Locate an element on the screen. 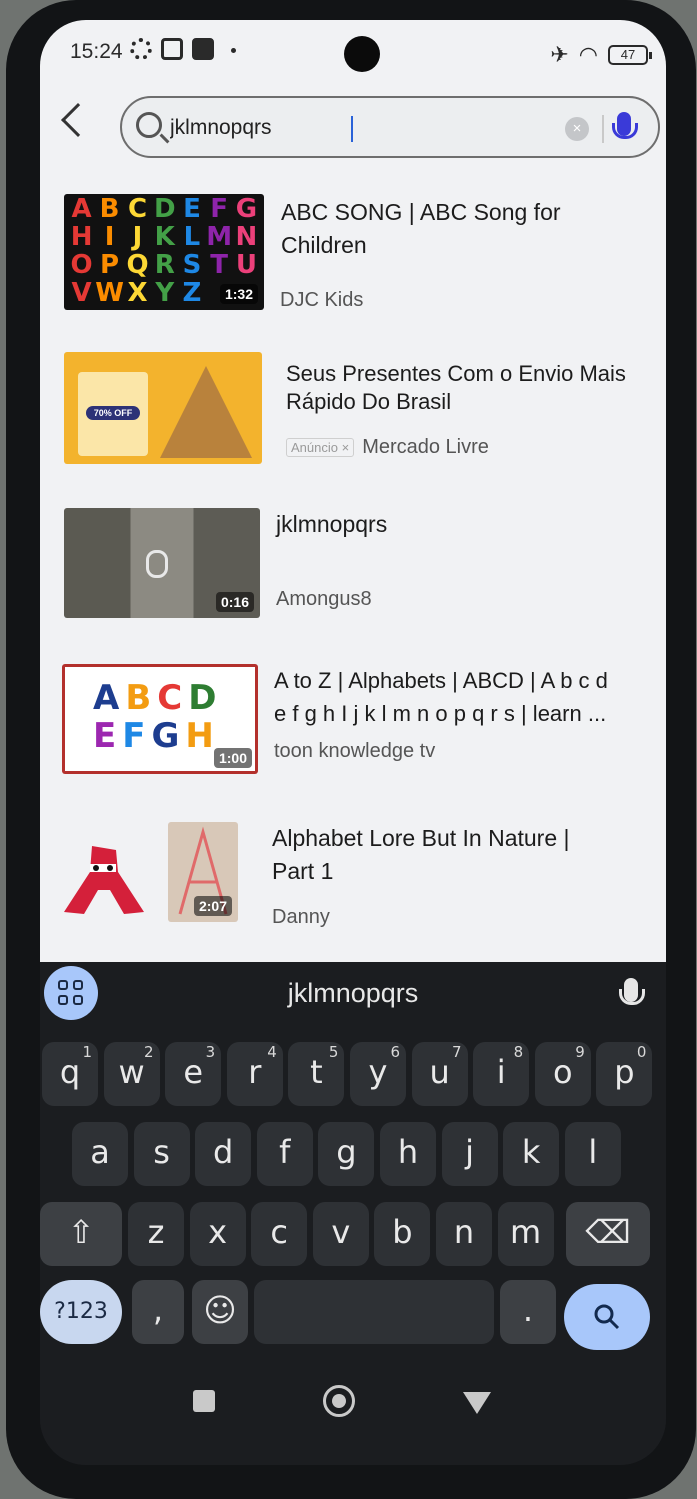  status-bar: 15:24 ✈ ◠ 47 is located at coordinates (353, 55).